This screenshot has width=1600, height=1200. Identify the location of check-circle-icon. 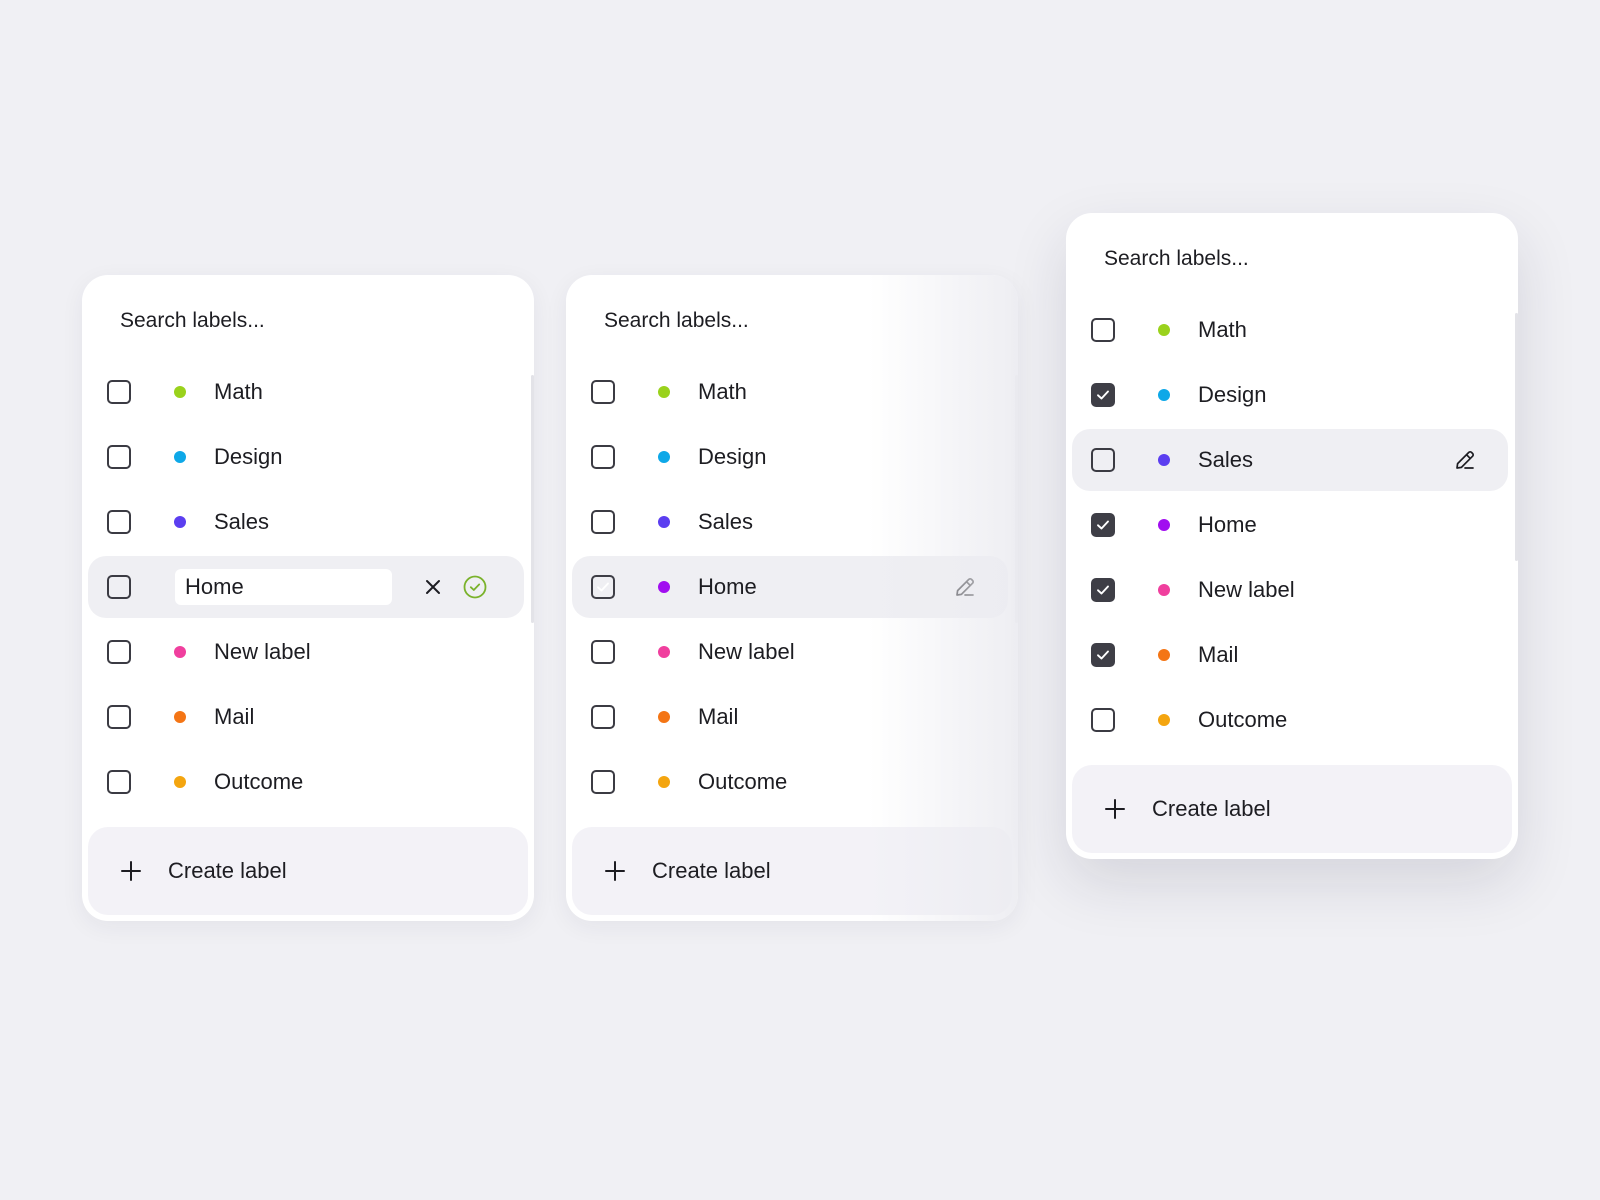
(475, 587).